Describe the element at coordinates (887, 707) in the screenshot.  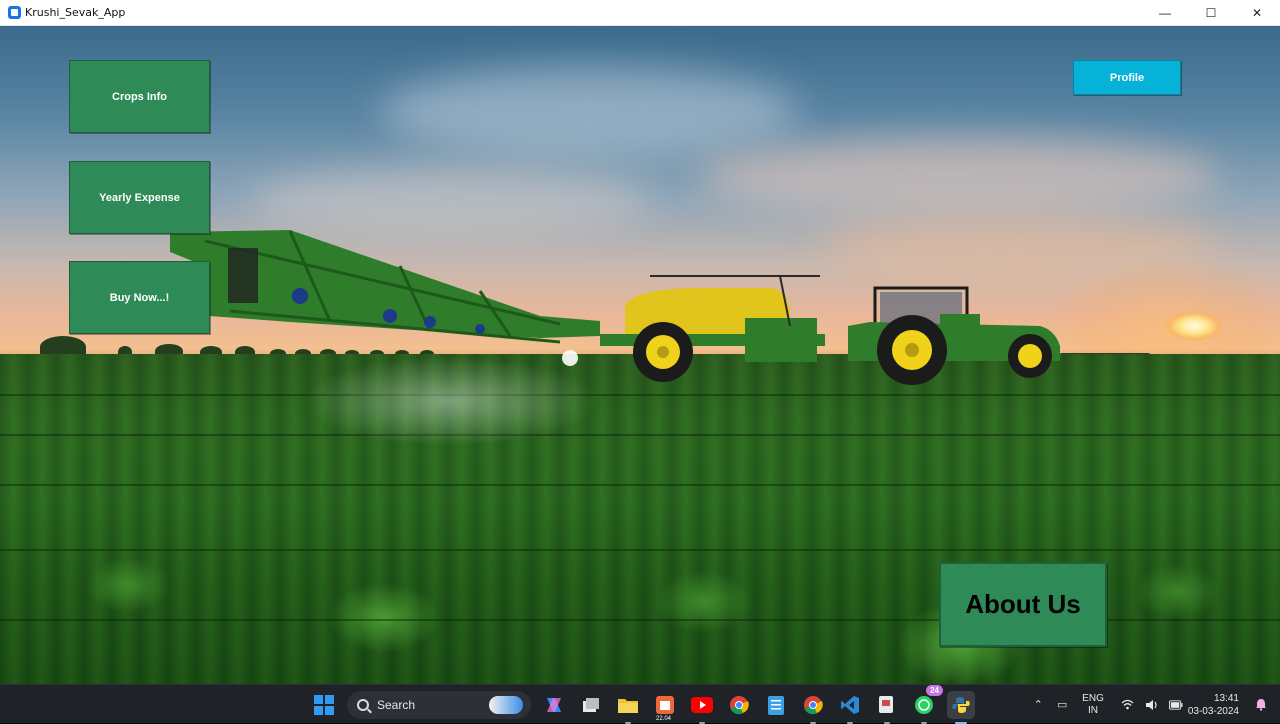
I see `snipping-tool-icon` at that location.